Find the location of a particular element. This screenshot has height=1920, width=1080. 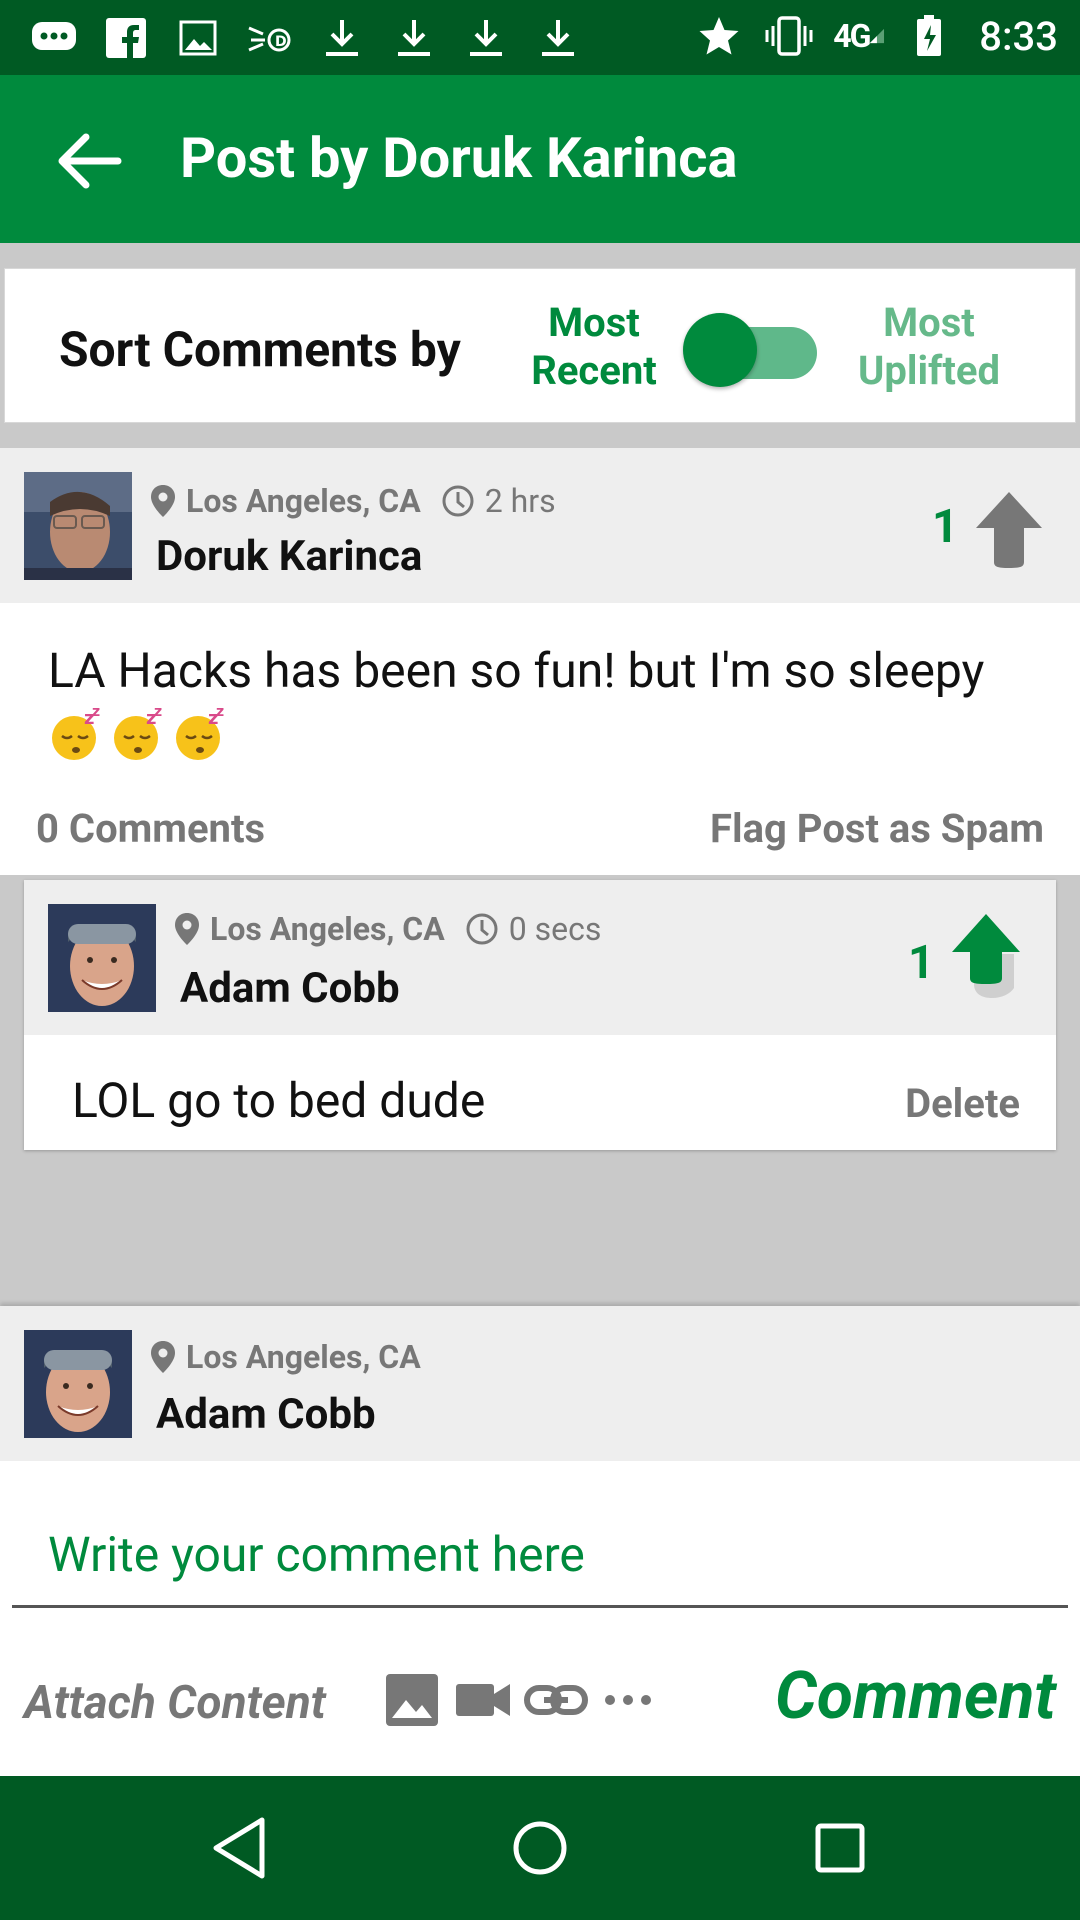

comment-vote-count: 1 is located at coordinates (921, 963).